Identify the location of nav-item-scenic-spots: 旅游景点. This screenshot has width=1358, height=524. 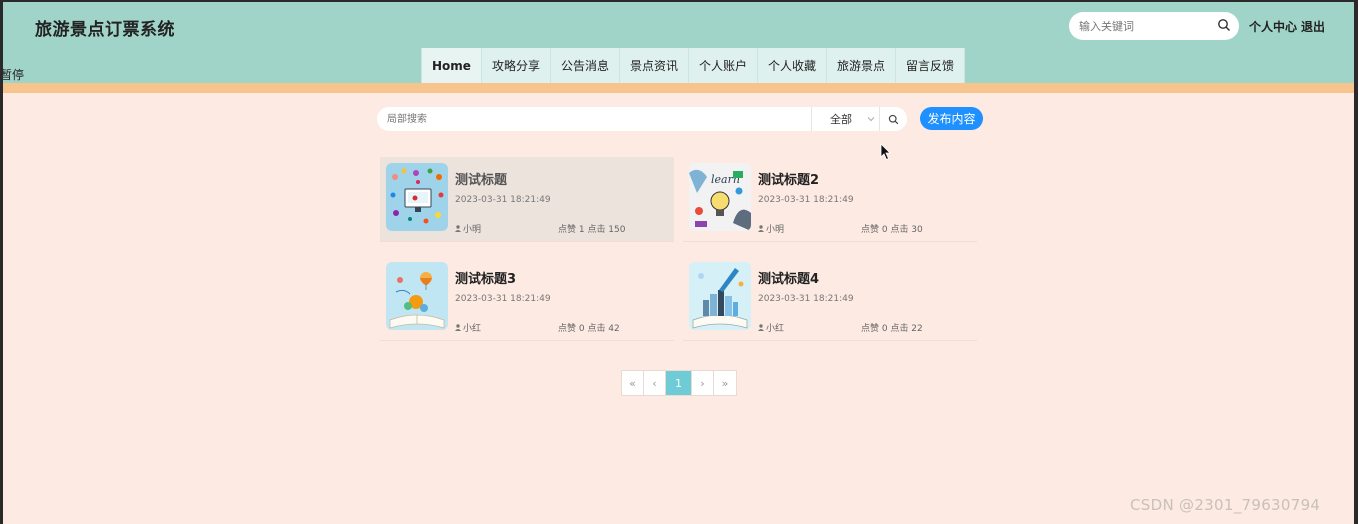
(861, 65).